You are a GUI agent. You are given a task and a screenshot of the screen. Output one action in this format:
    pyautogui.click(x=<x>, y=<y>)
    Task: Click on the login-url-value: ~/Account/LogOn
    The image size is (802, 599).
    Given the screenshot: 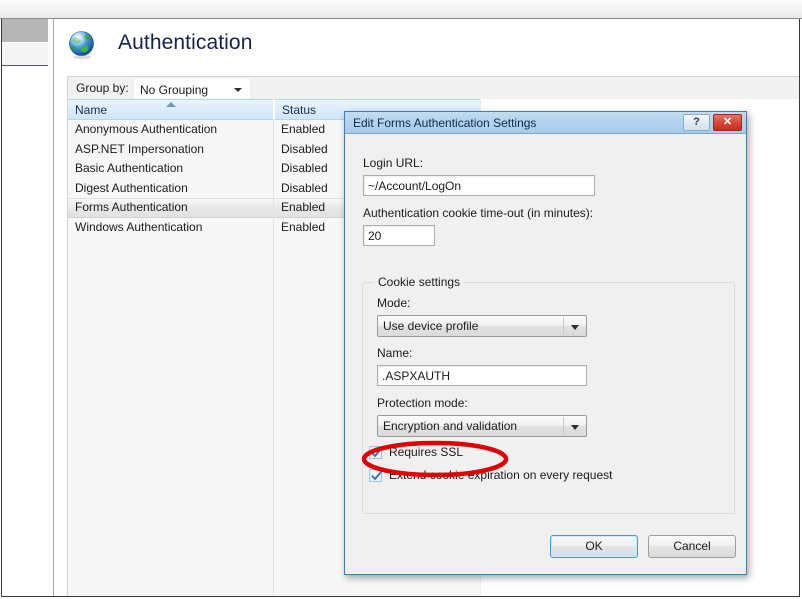 What is the action you would take?
    pyautogui.click(x=415, y=186)
    